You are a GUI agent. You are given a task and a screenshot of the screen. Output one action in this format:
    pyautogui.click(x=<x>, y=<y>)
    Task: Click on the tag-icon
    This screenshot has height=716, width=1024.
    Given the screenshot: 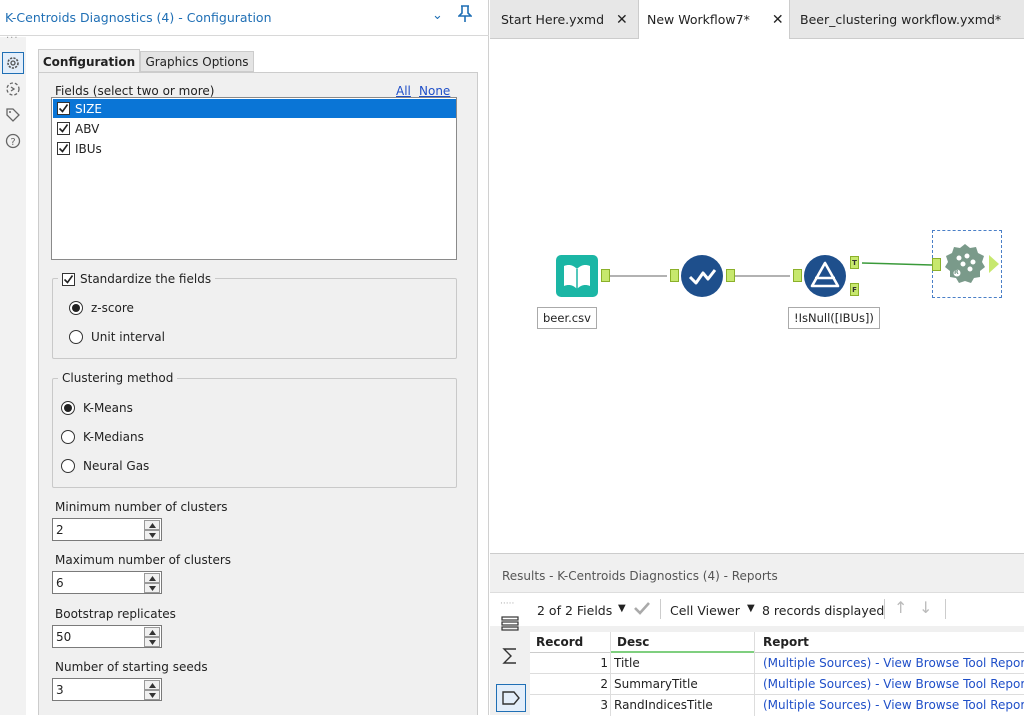 What is the action you would take?
    pyautogui.click(x=13, y=115)
    